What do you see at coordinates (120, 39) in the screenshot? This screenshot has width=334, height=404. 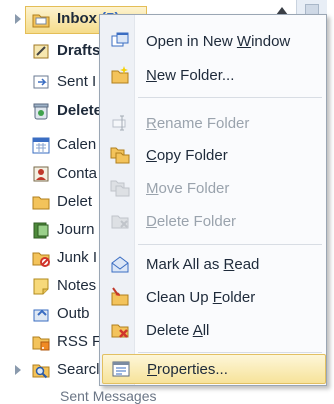 I see `open-new-window-icon` at bounding box center [120, 39].